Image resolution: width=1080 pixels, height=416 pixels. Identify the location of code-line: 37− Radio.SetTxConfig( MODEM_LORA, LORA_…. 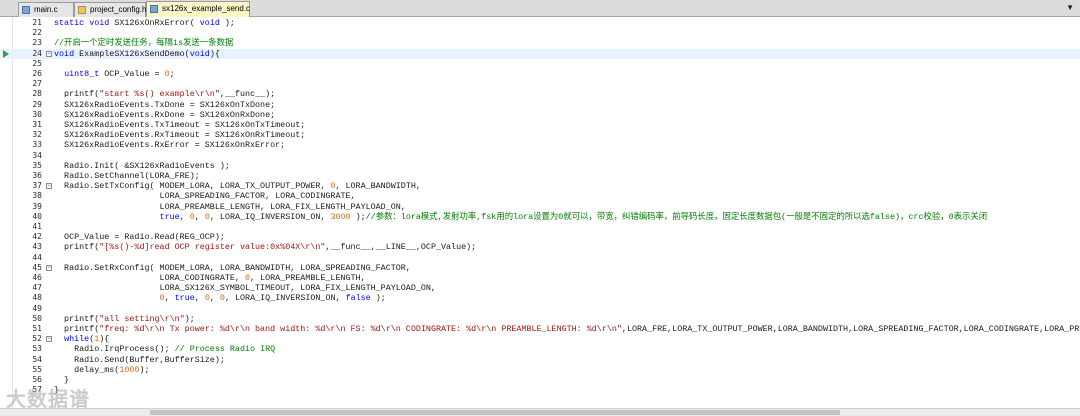
(540, 186).